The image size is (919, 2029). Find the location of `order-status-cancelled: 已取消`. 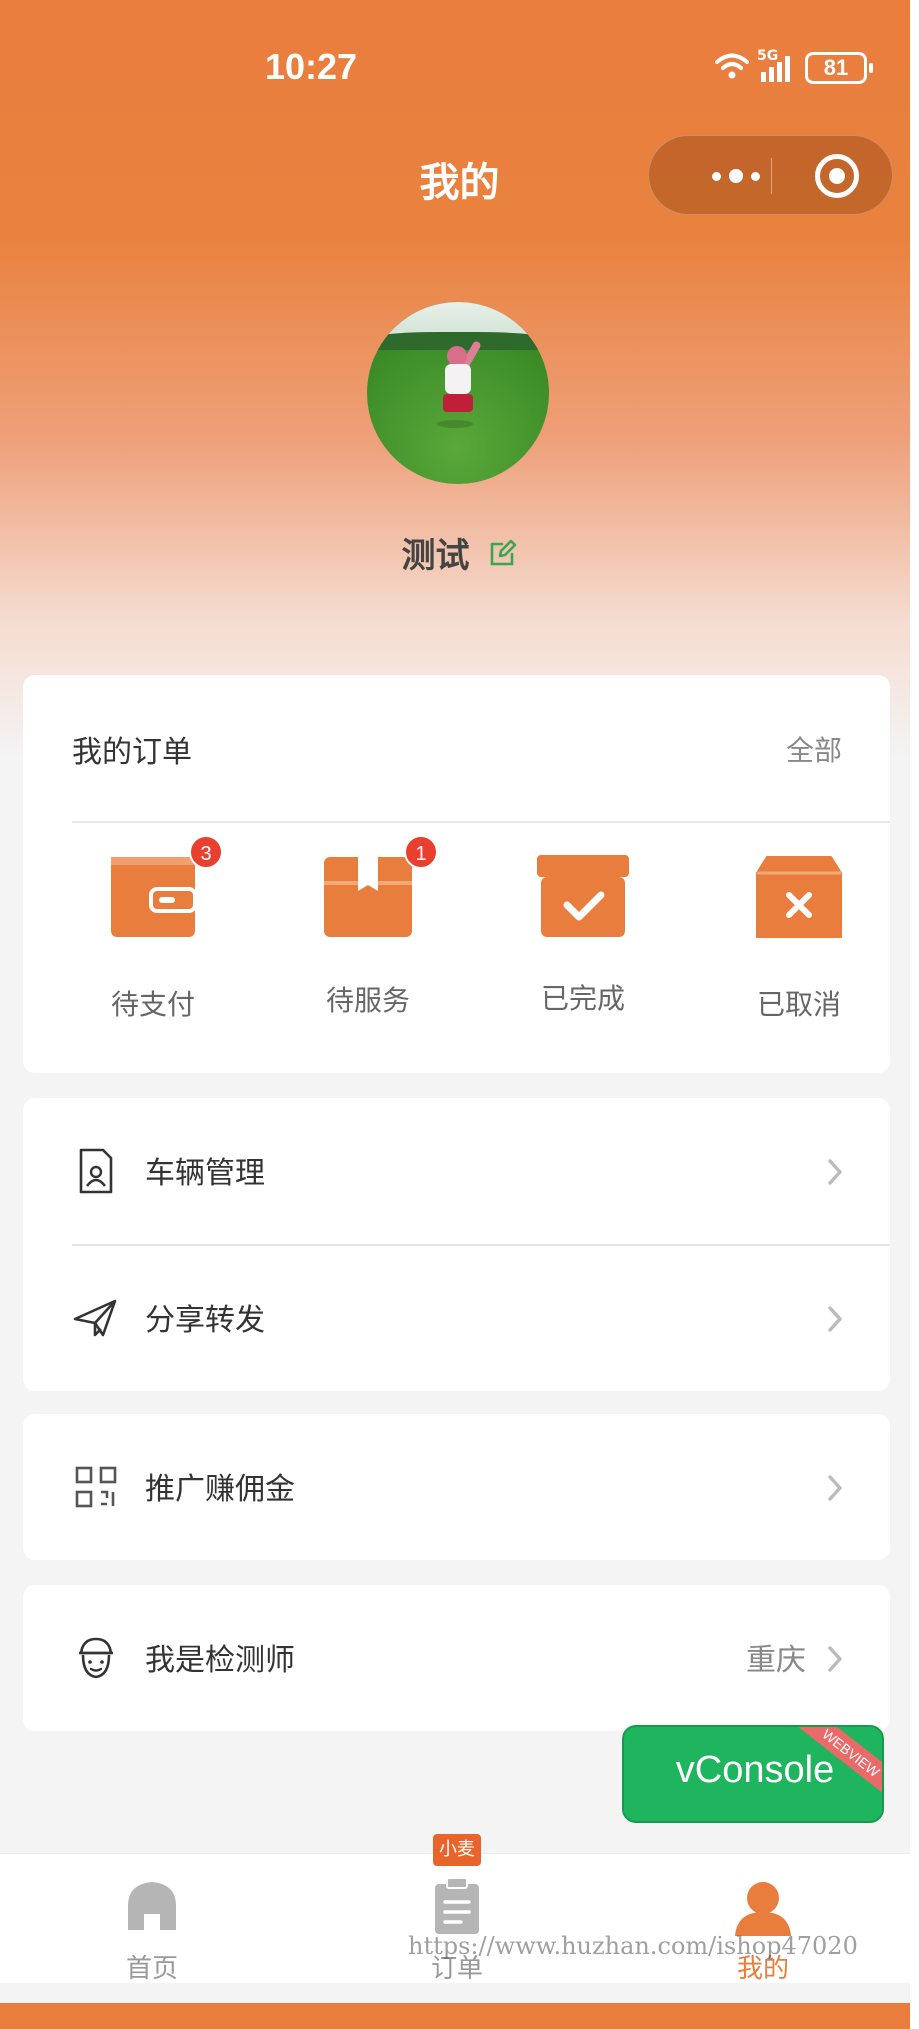

order-status-cancelled: 已取消 is located at coordinates (799, 941).